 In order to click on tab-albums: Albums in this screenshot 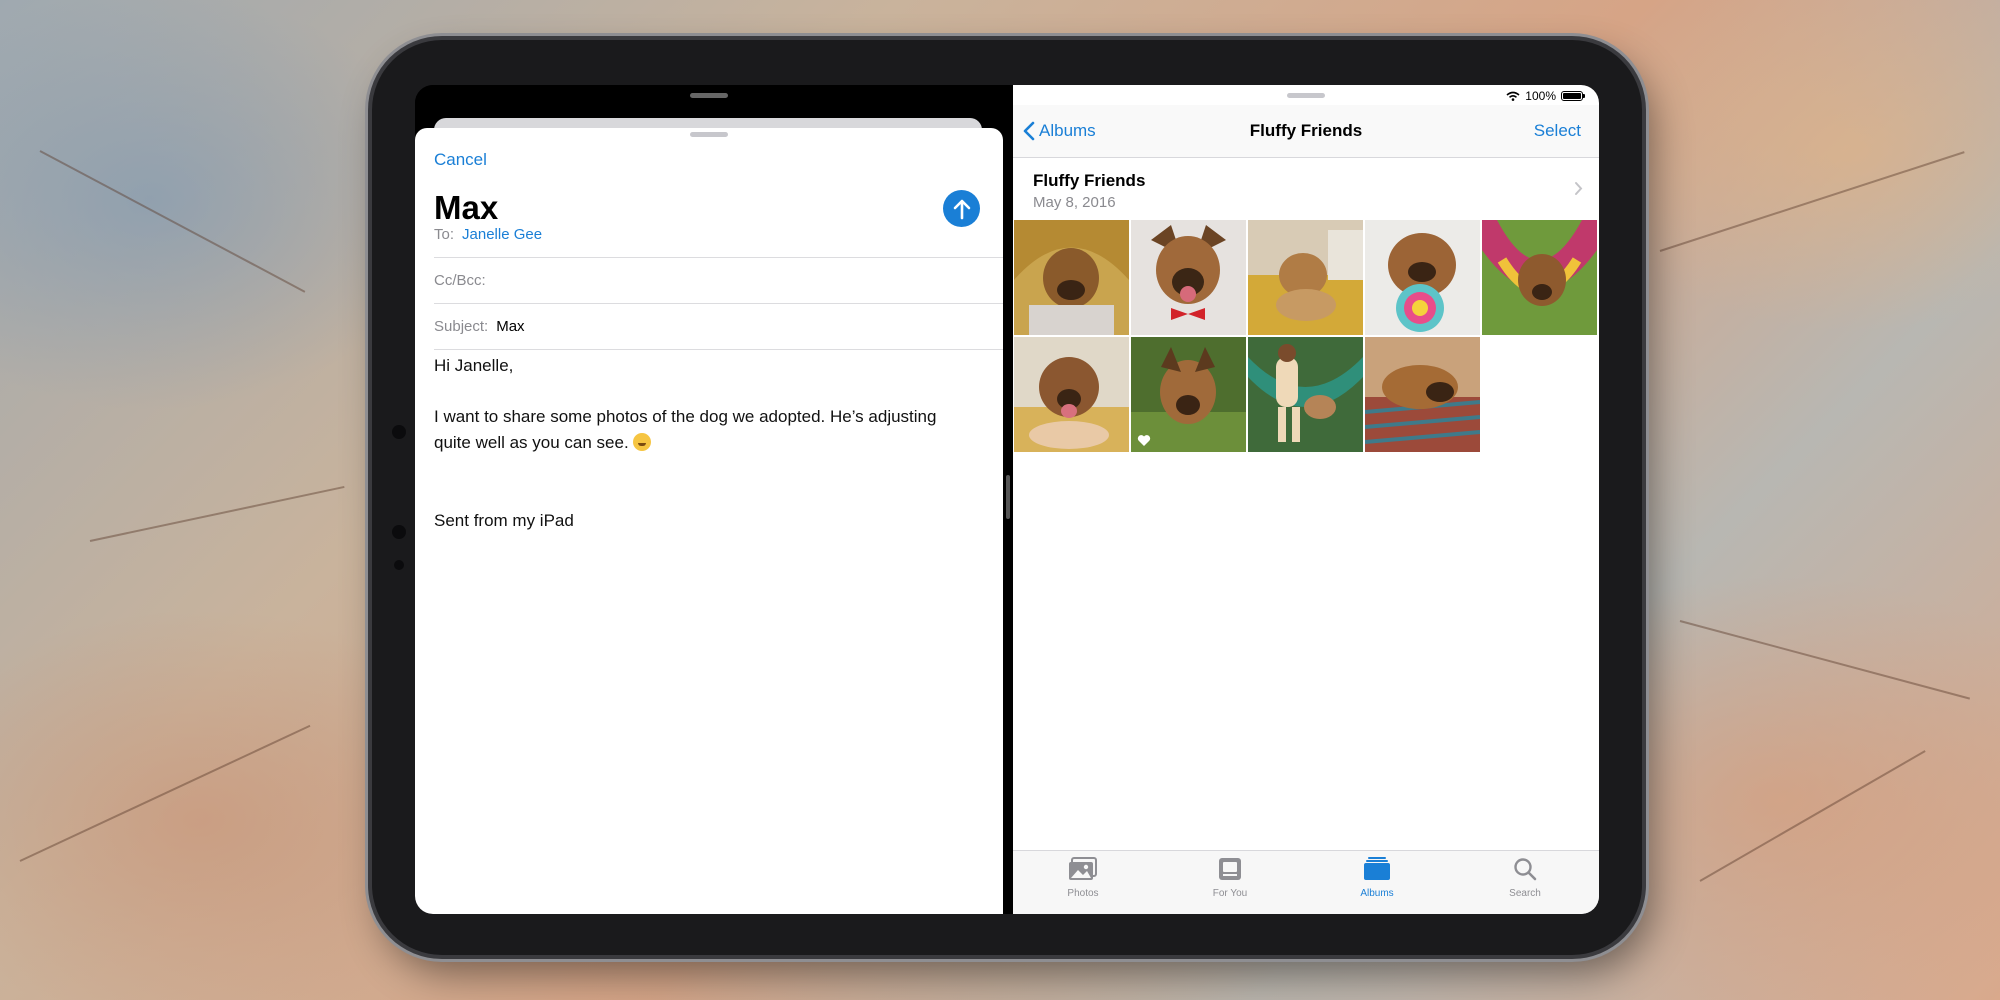, I will do `click(1377, 878)`.